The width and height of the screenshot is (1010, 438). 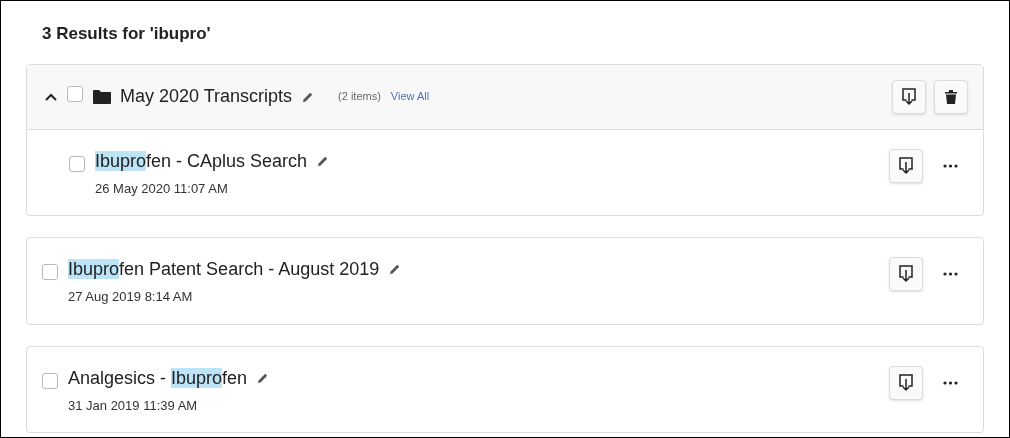 What do you see at coordinates (224, 269) in the screenshot?
I see `result-title: Ibuprofen Patent Search - August 2019` at bounding box center [224, 269].